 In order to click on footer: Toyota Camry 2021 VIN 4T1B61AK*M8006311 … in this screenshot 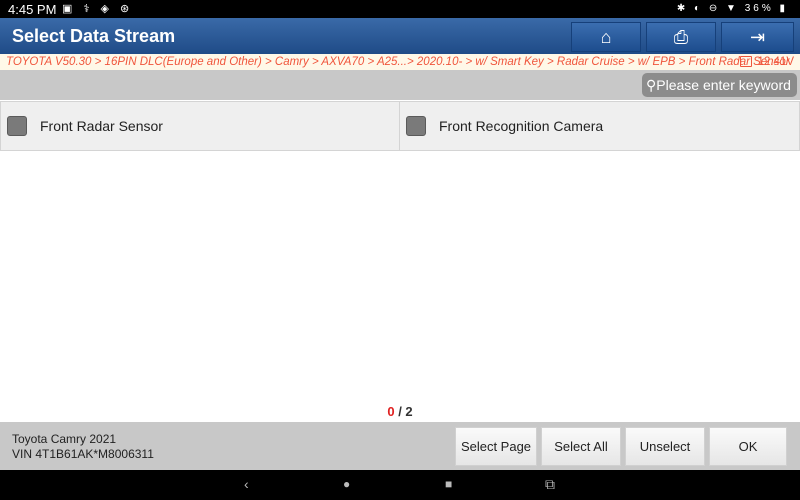, I will do `click(400, 446)`.